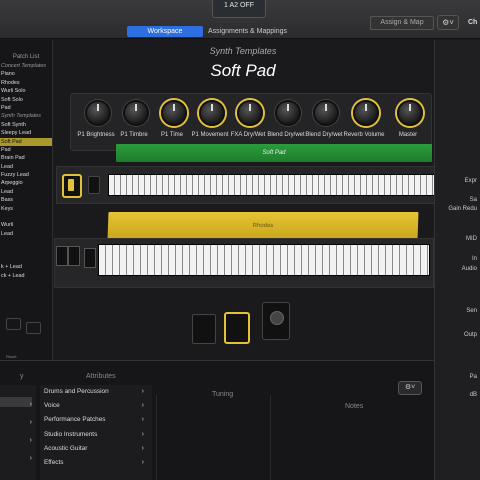 The width and height of the screenshot is (480, 480). I want to click on patch-list-item: Brain Pad, so click(26, 158).